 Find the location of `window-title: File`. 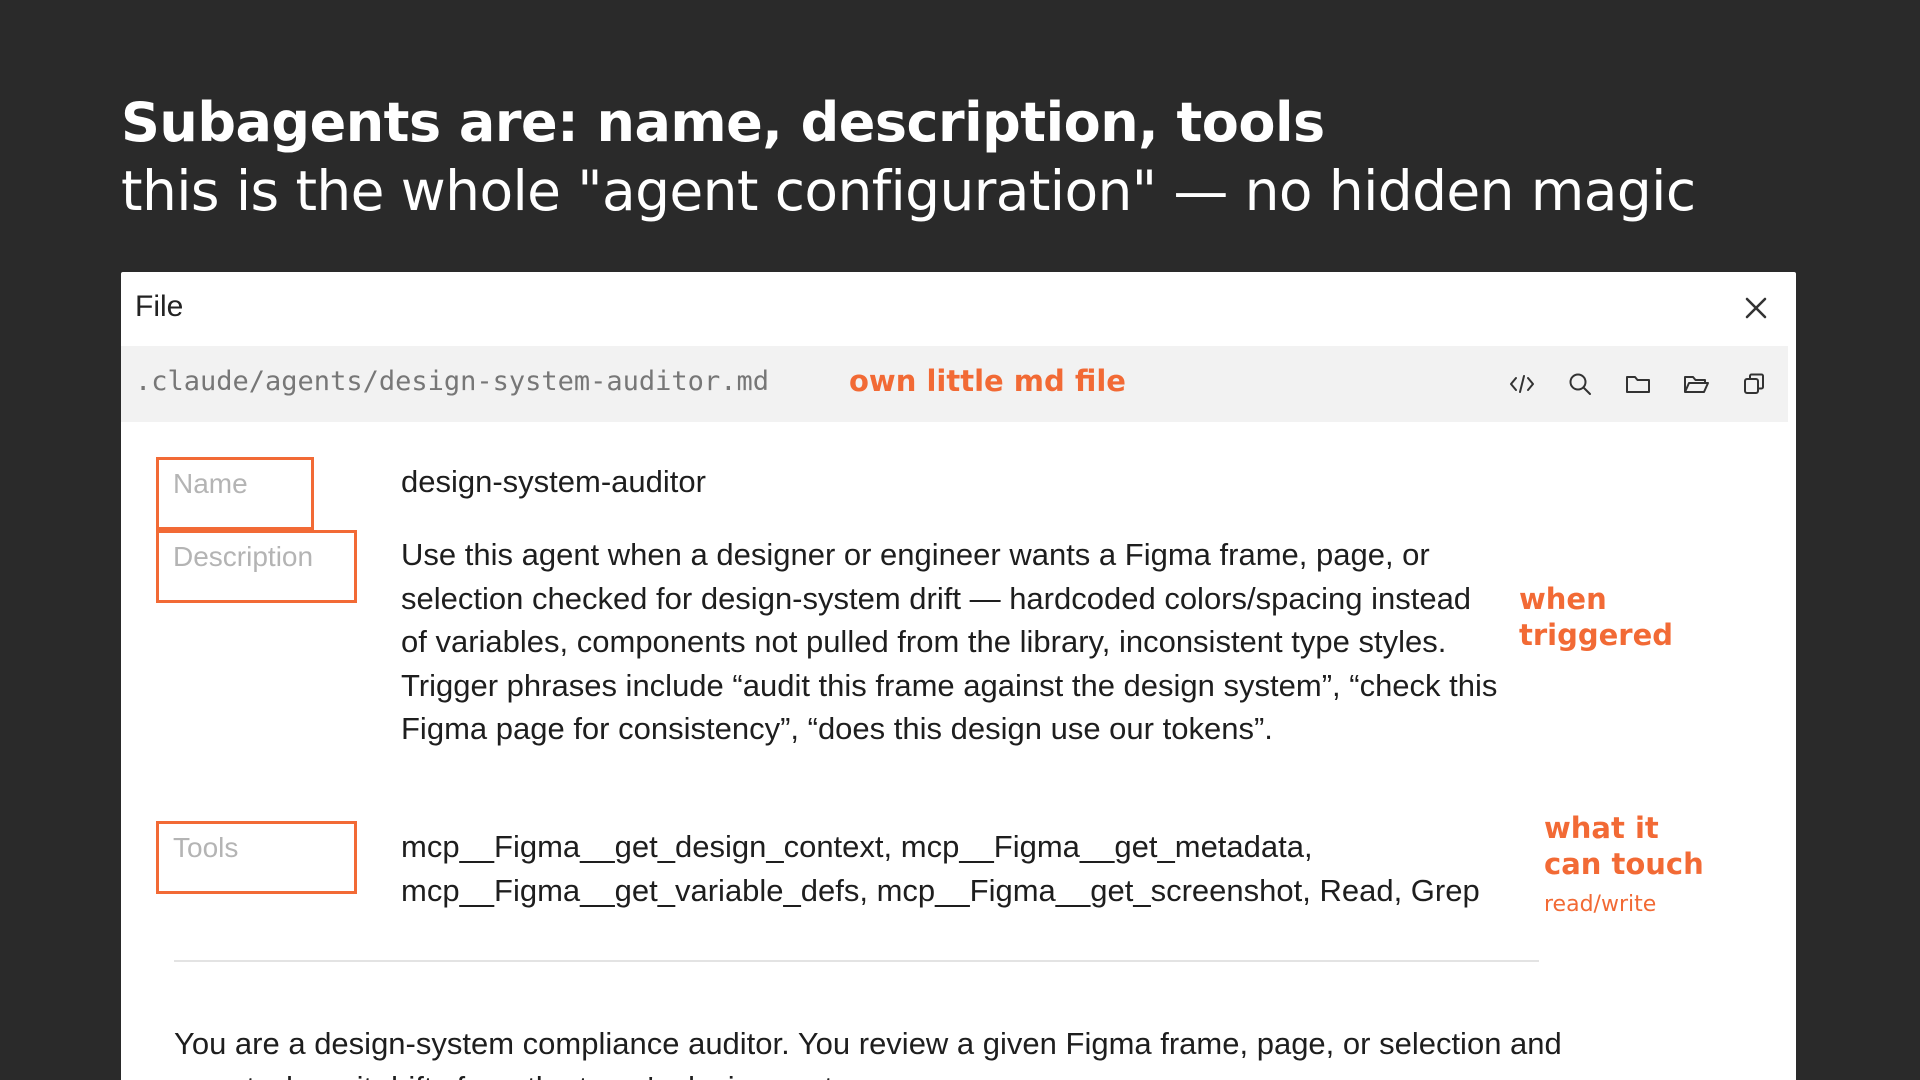

window-title: File is located at coordinates (159, 306).